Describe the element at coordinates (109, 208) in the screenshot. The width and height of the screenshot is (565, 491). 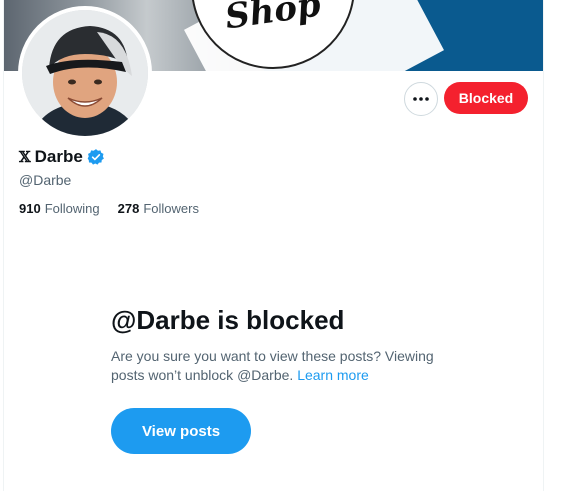
I see `profile-stats: 910 Following 278 Followers` at that location.